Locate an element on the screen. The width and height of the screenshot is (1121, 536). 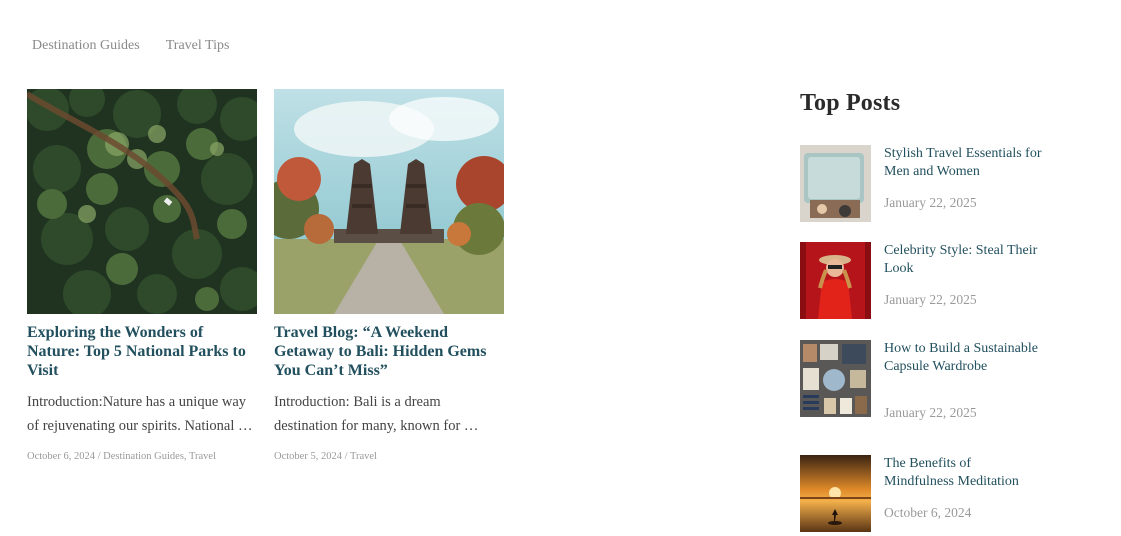
nav-destination-guides: Destination Guides is located at coordinates (86, 46).